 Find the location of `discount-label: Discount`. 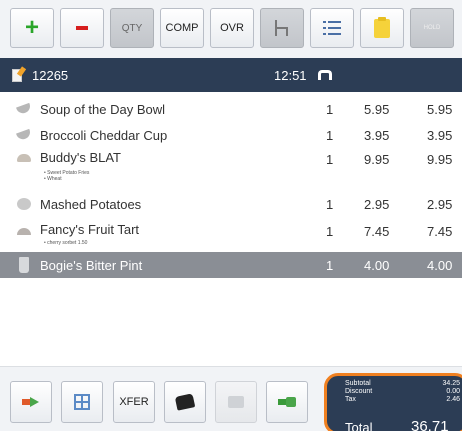

discount-label: Discount is located at coordinates (359, 391).